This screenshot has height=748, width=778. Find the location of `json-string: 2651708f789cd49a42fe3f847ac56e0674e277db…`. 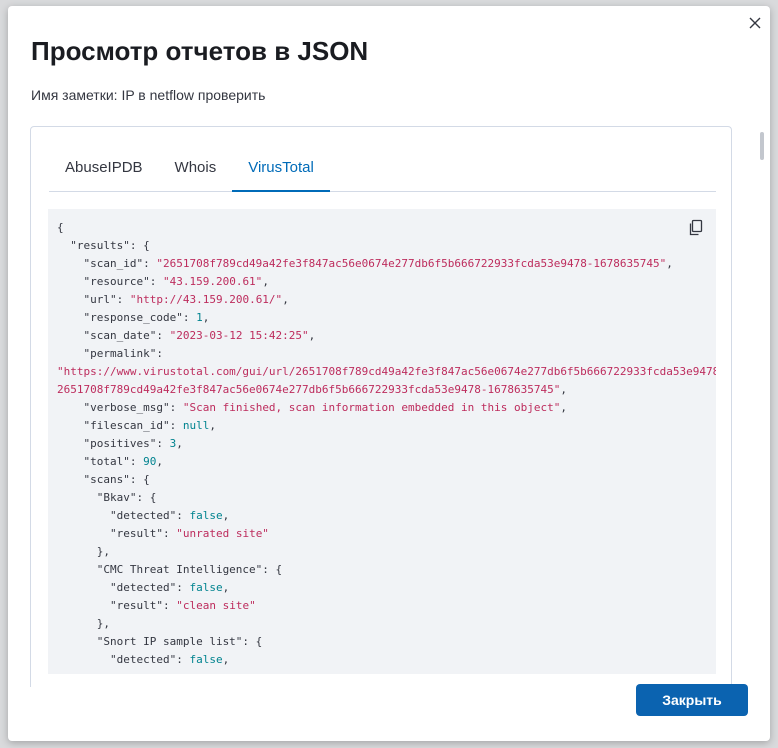

json-string: 2651708f789cd49a42fe3f847ac56e0674e277db… is located at coordinates (309, 389).